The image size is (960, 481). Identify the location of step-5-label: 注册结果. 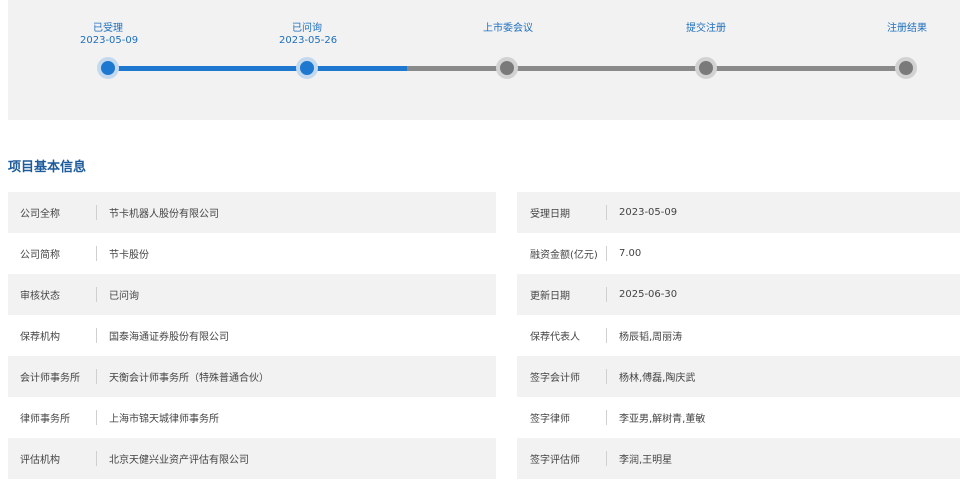
(907, 29).